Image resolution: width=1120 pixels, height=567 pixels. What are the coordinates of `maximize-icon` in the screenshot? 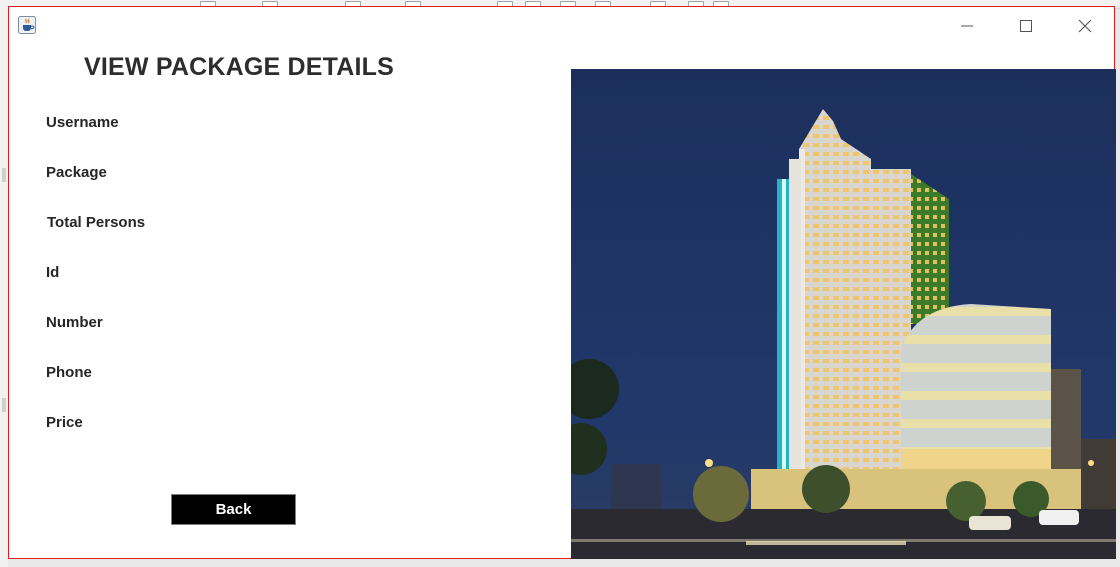 It's located at (1026, 26).